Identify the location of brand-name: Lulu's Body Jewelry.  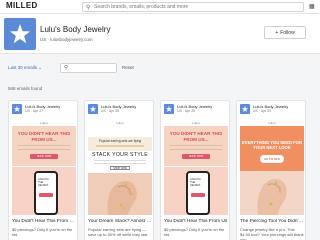
(75, 29).